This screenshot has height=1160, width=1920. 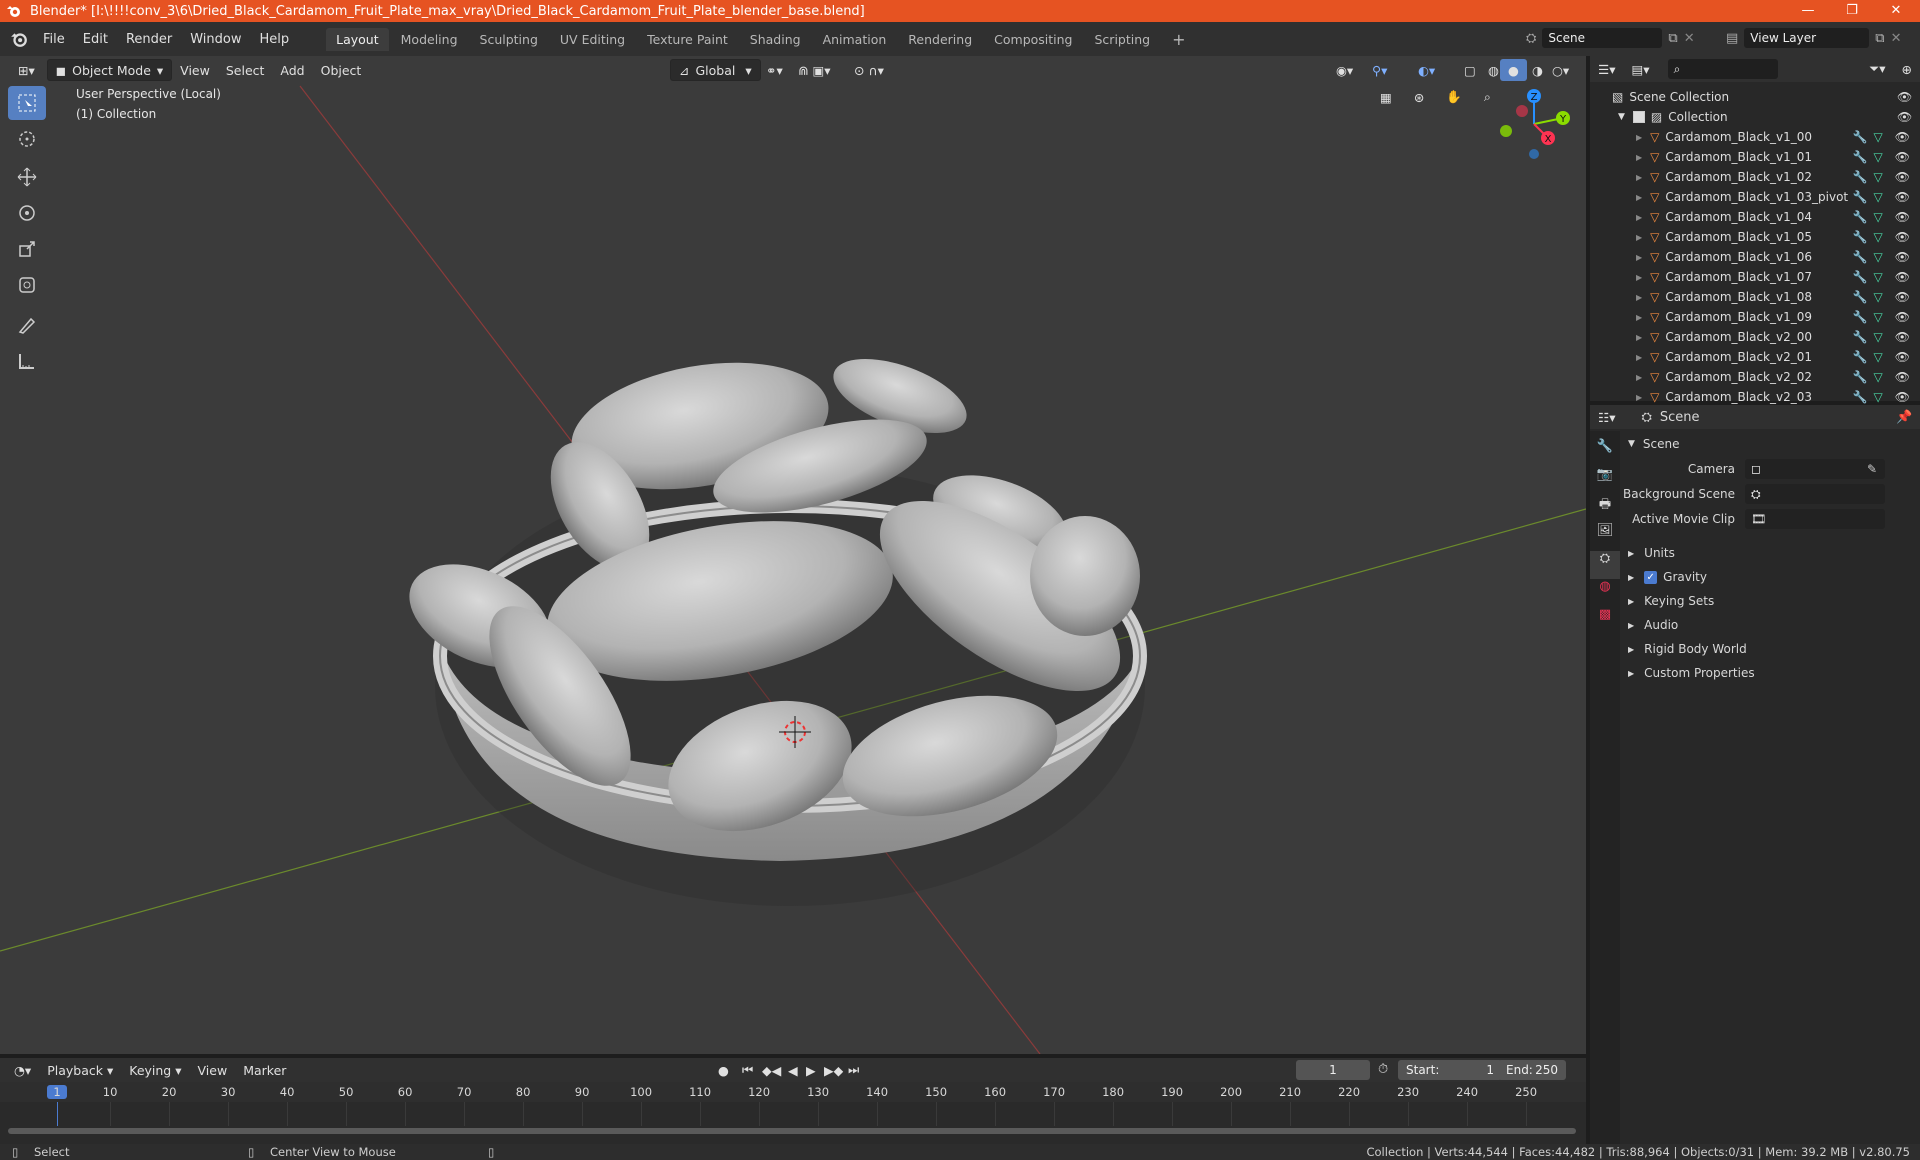 I want to click on remove-scene-icon: ✕, so click(x=1689, y=38).